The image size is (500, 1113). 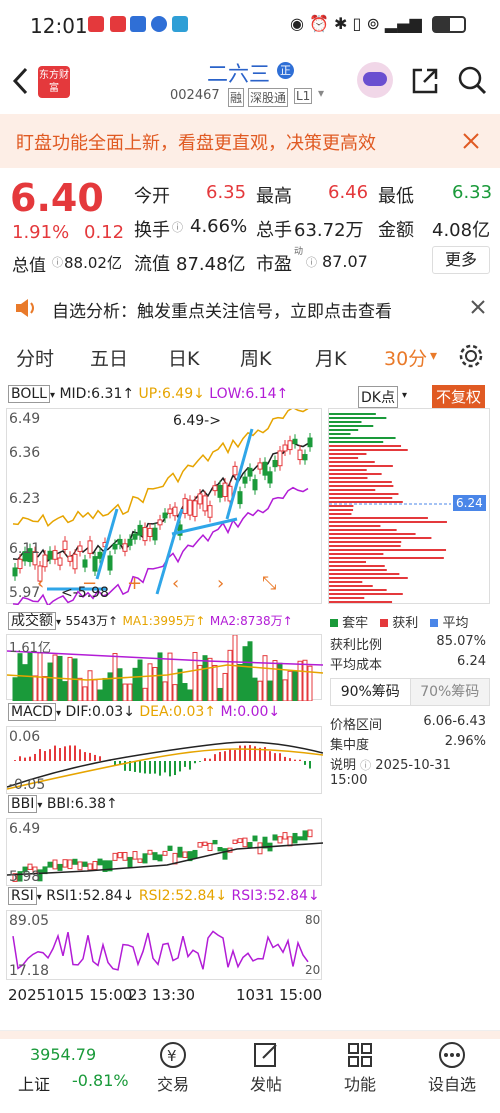 What do you see at coordinates (330, 357) in the screenshot?
I see `tab-monthly-k: 月K` at bounding box center [330, 357].